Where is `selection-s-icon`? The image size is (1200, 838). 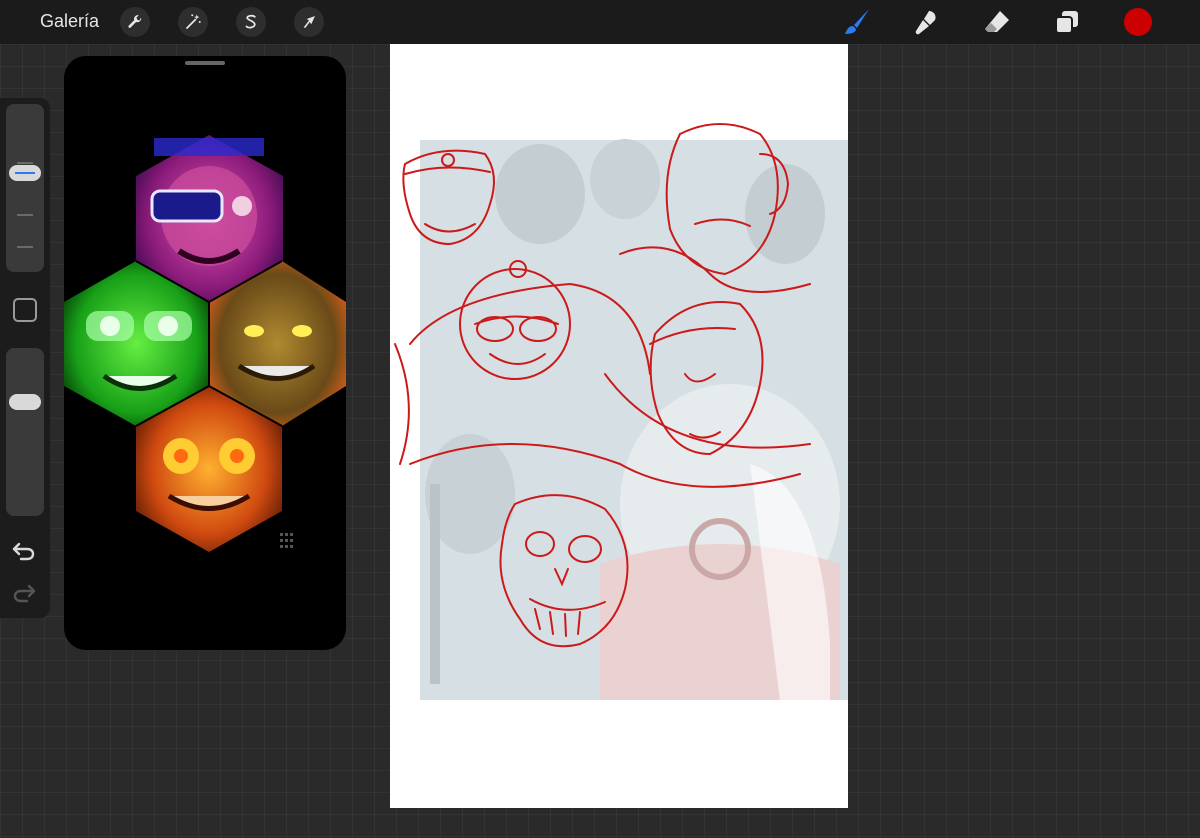 selection-s-icon is located at coordinates (250, 21).